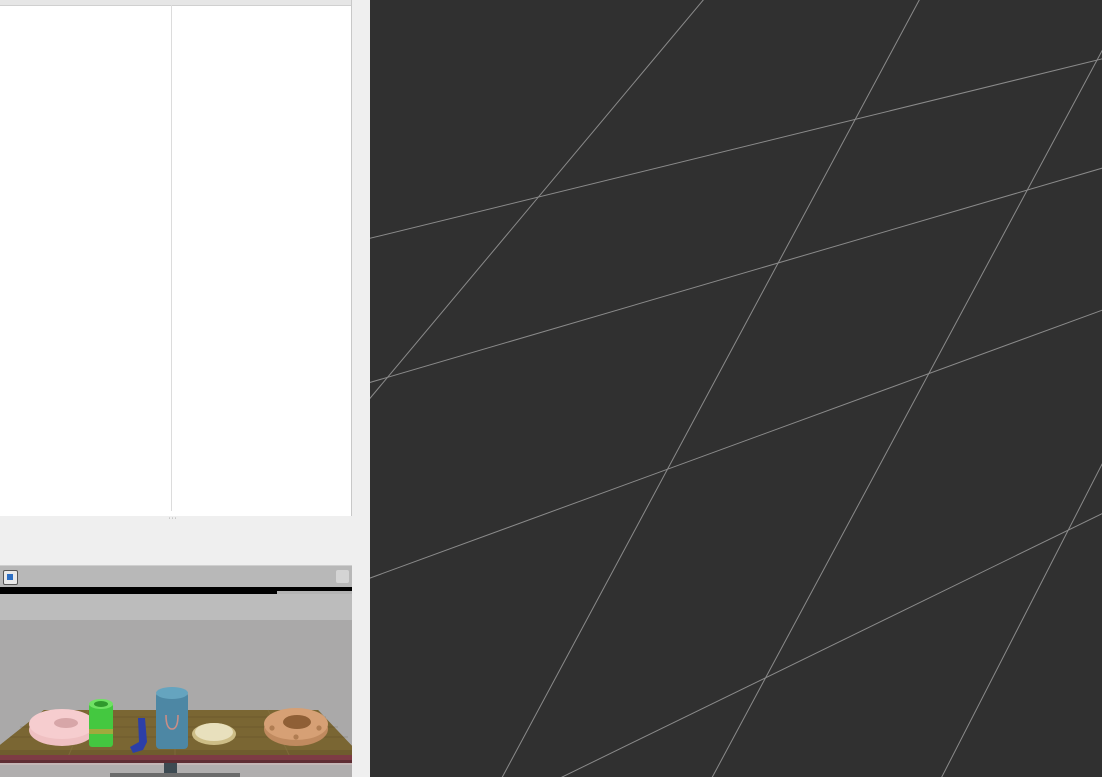  I want to click on table-base, so click(175, 775).